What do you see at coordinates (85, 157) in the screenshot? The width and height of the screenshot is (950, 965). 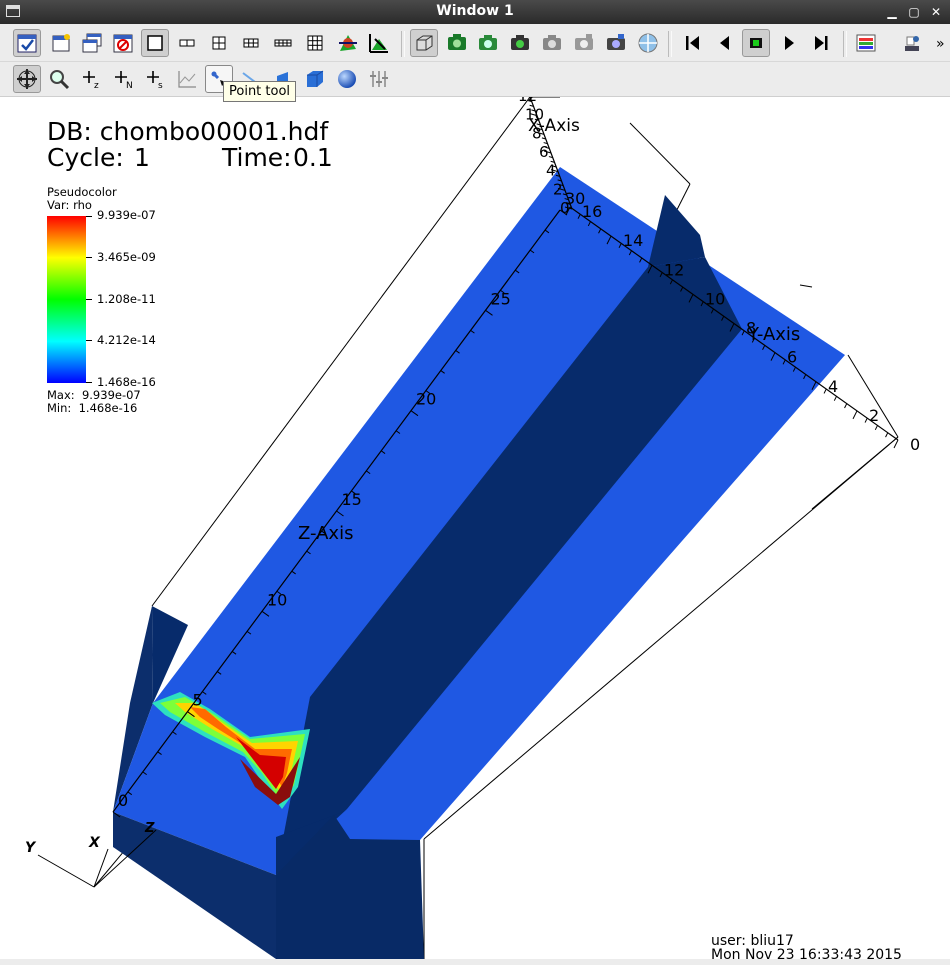 I see `cycle-label: Cycle:` at bounding box center [85, 157].